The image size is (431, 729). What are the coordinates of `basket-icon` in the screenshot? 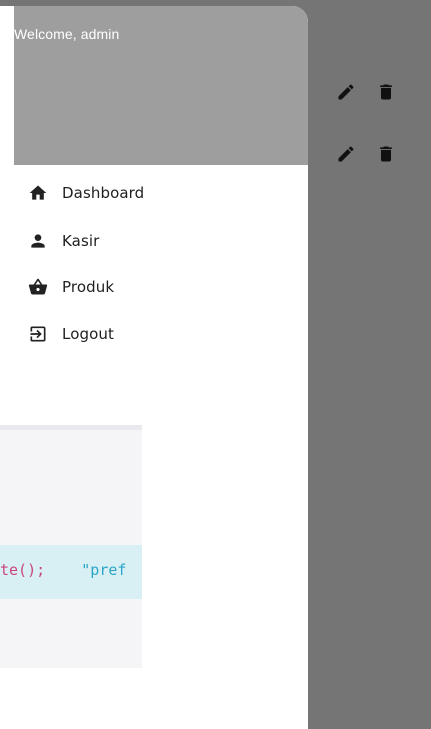 It's located at (38, 286).